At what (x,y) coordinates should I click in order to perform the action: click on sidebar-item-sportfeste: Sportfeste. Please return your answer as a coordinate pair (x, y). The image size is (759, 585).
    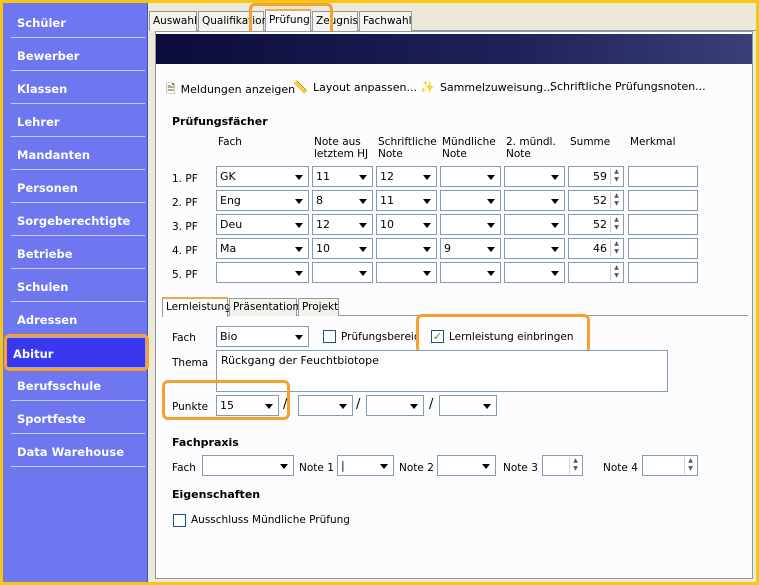
    Looking at the image, I should click on (78, 418).